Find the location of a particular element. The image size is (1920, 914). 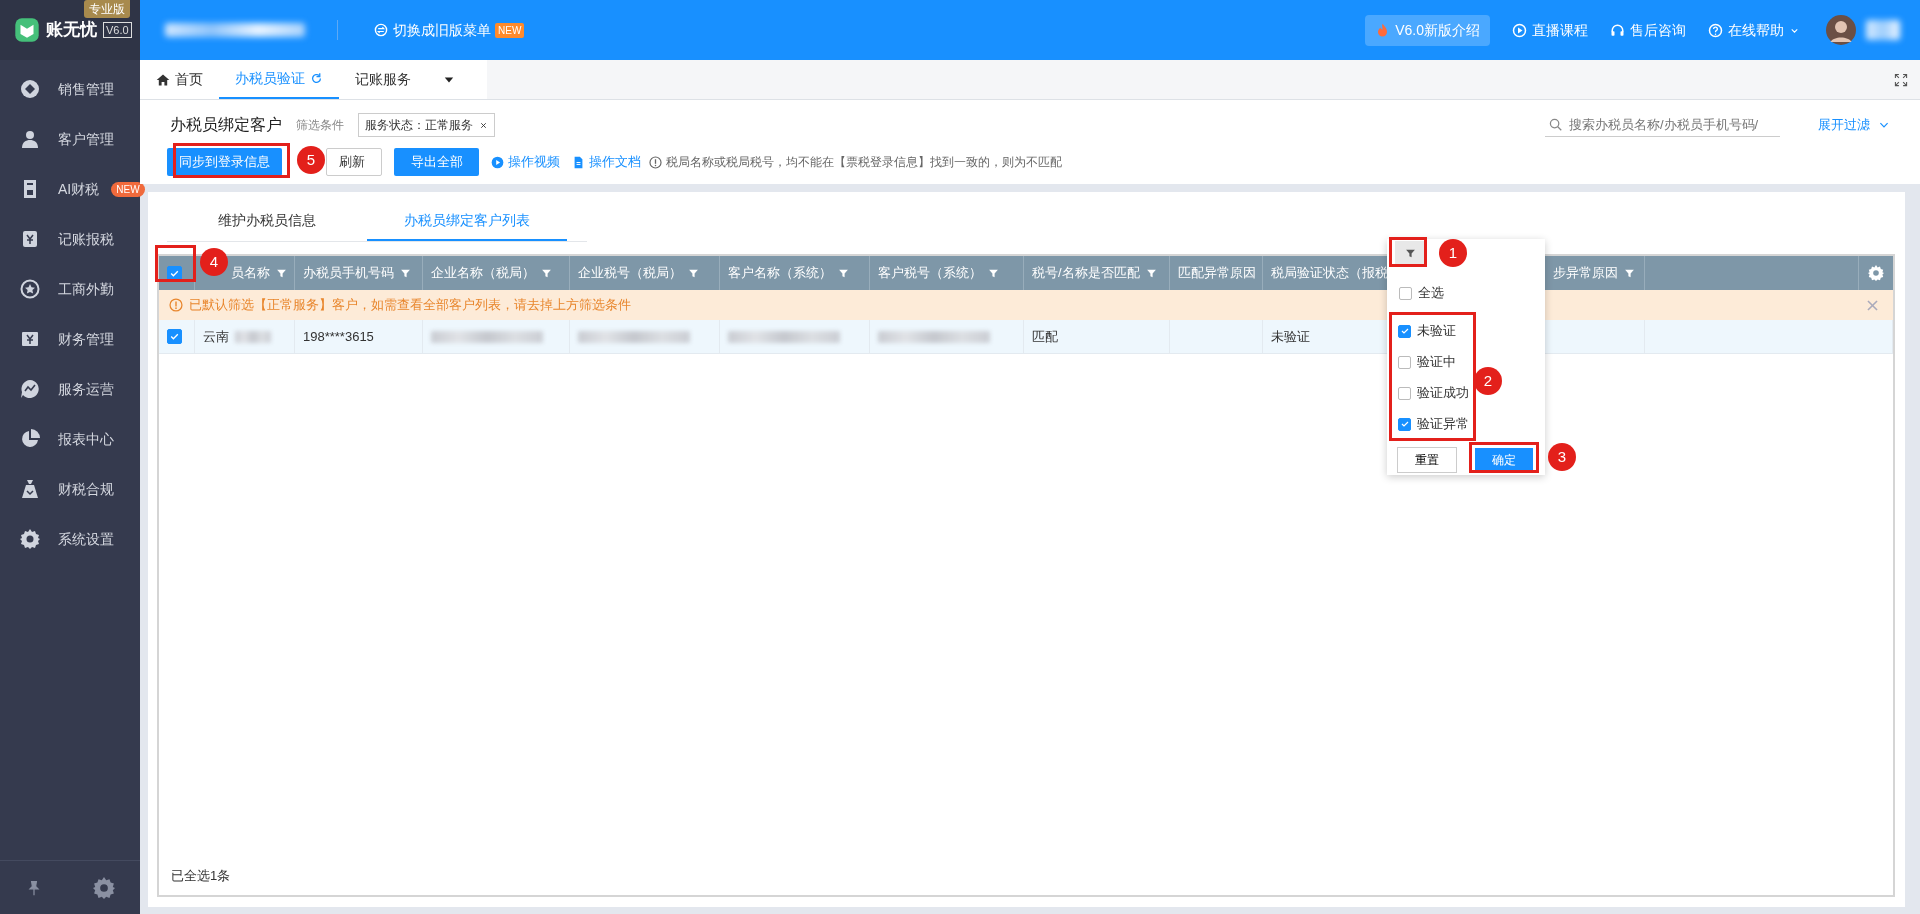

top-link: 售后咨询 is located at coordinates (1648, 30).